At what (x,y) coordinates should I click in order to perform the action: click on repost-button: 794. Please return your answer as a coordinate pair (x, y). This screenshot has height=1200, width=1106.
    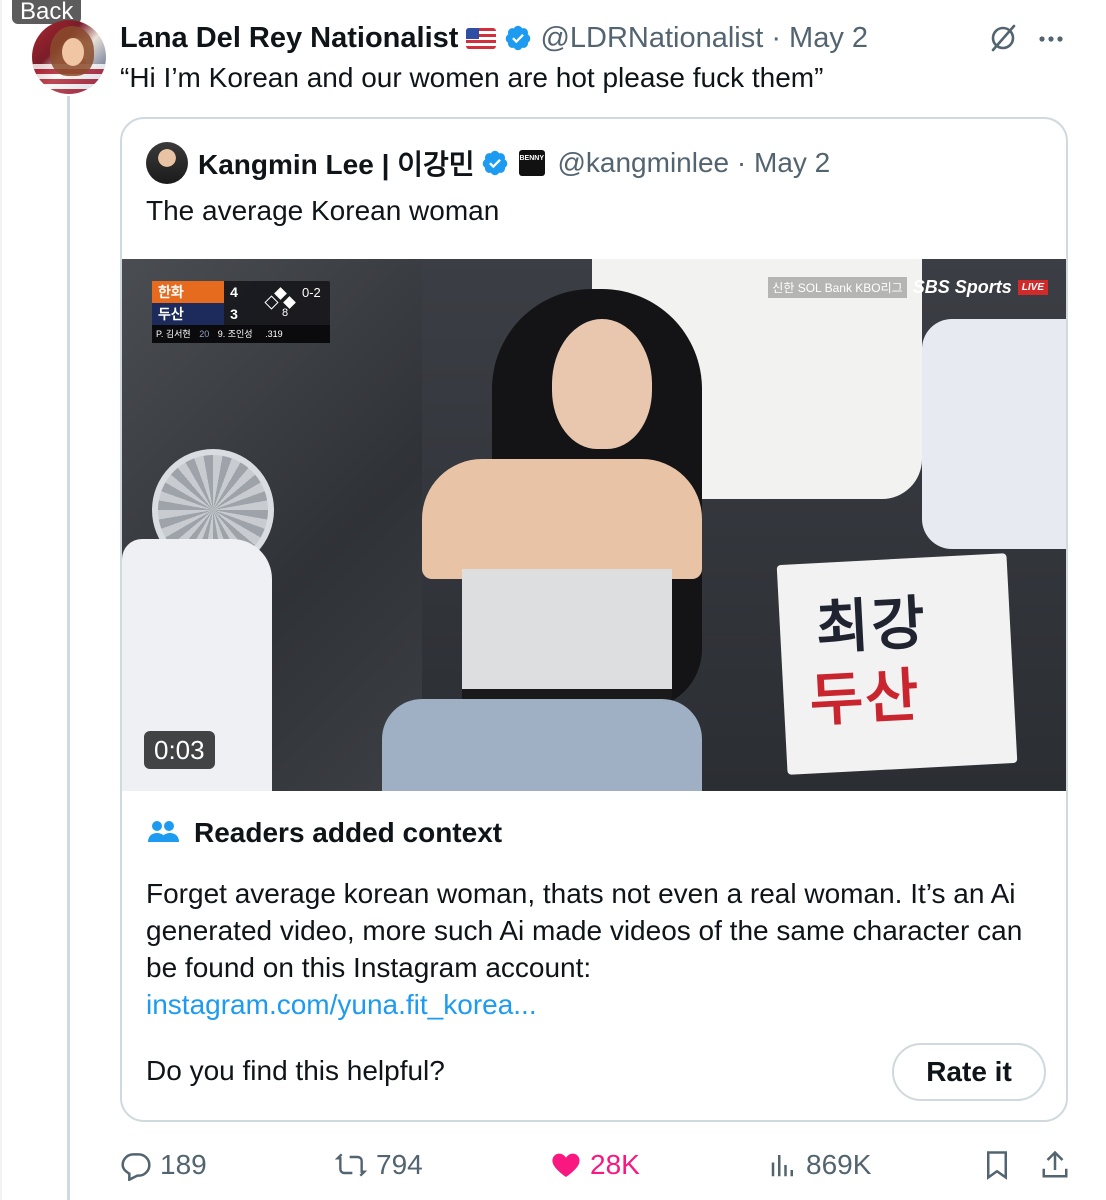
    Looking at the image, I should click on (378, 1165).